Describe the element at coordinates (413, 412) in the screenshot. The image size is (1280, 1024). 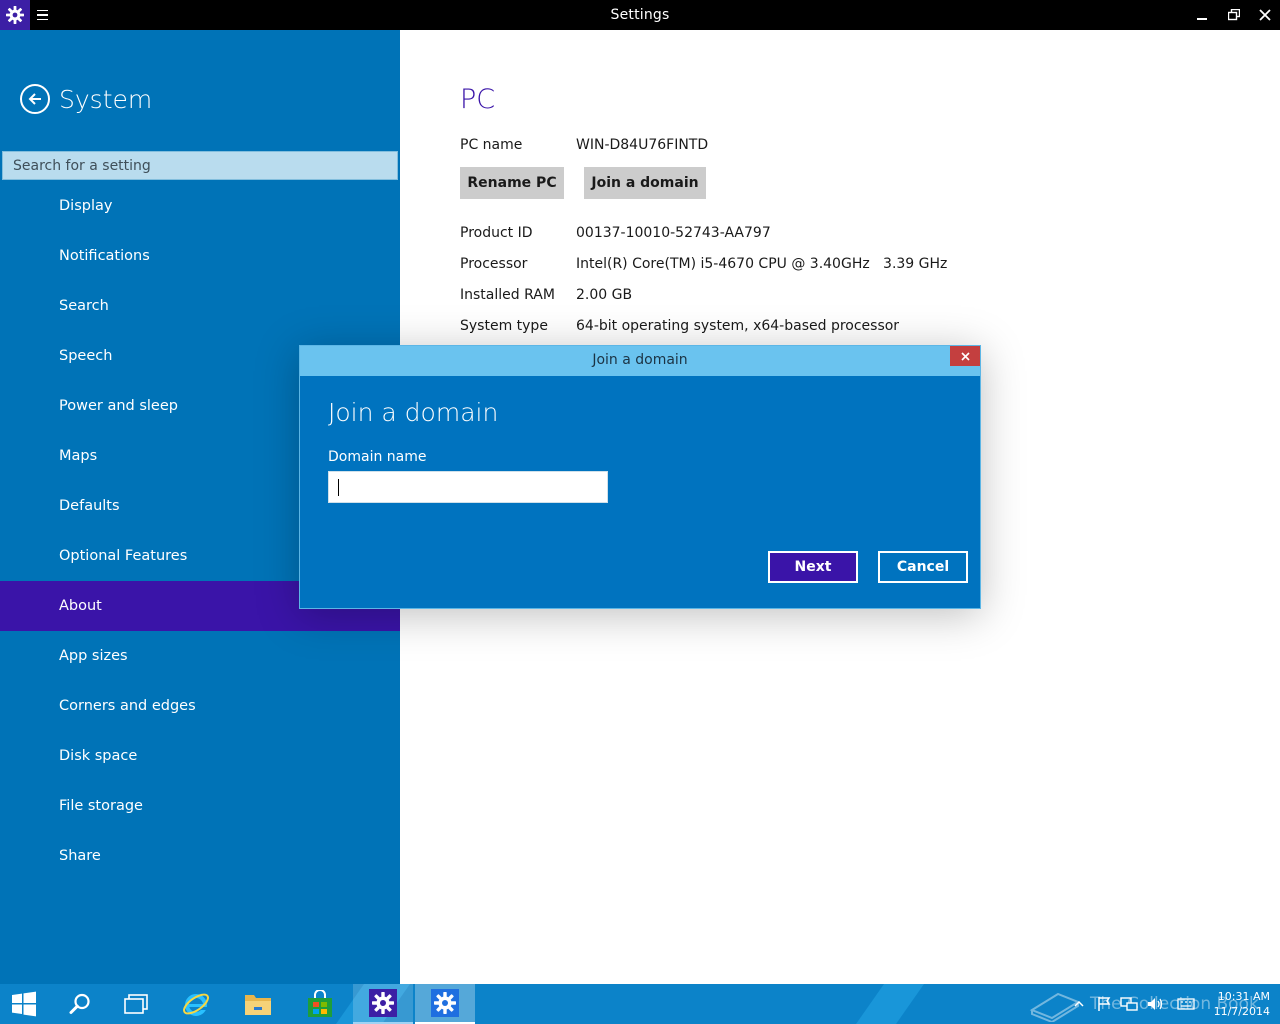
I see `dialog-heading: Join a domain` at that location.